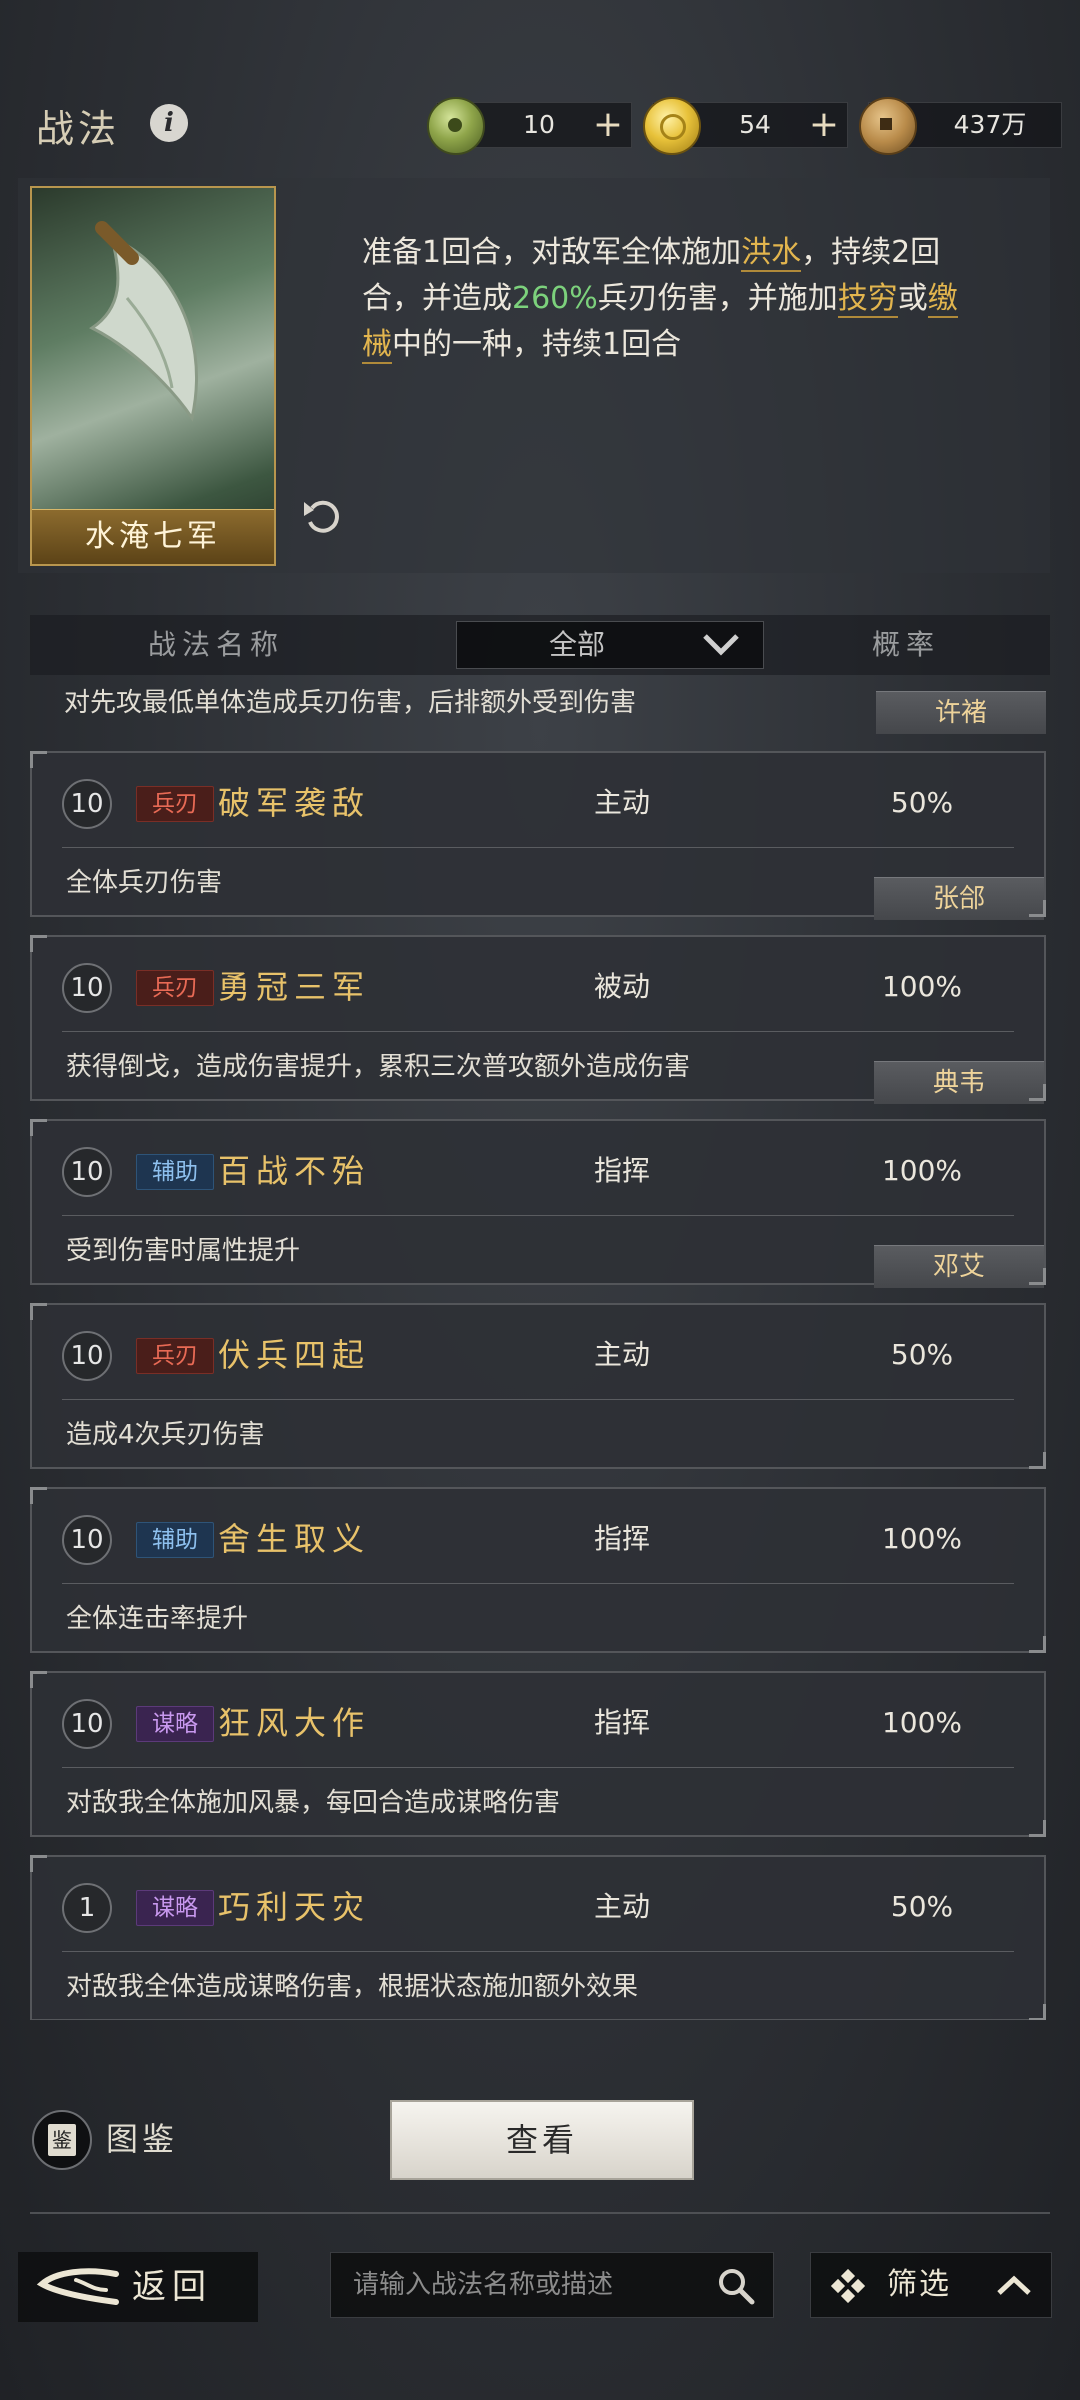 The image size is (1080, 2400). What do you see at coordinates (169, 123) in the screenshot?
I see `info-icon: i` at bounding box center [169, 123].